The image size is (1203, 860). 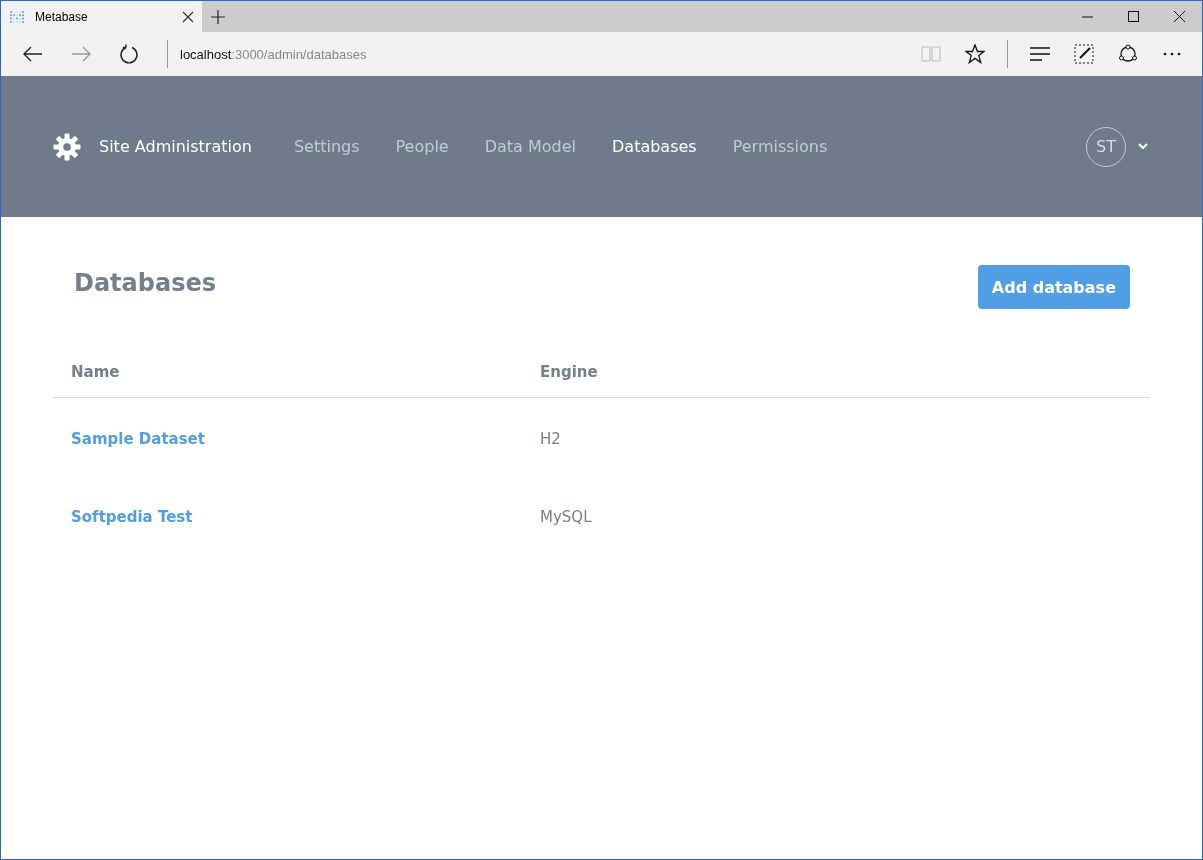 I want to click on metabase-logo-icon, so click(x=17, y=16).